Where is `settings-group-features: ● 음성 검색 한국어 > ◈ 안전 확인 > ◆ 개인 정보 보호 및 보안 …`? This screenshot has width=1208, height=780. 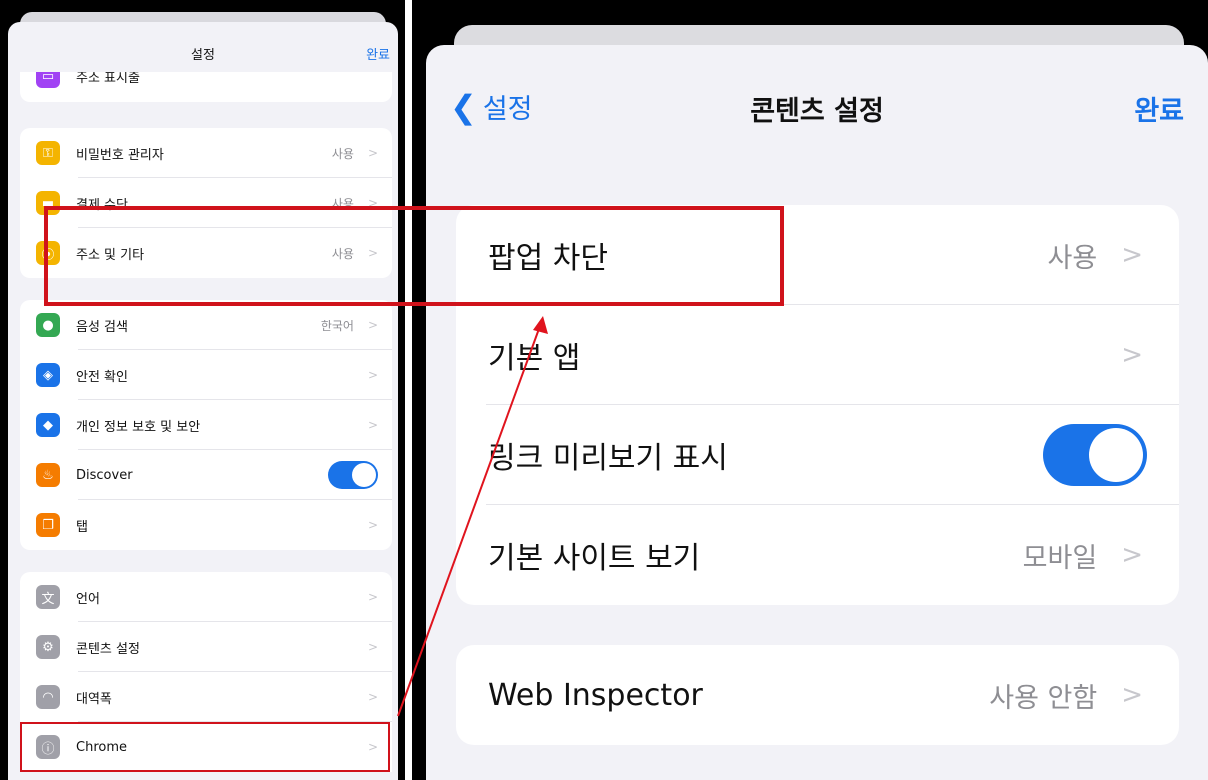 settings-group-features: ● 음성 검색 한국어 > ◈ 안전 확인 > ◆ 개인 정보 보호 및 보안 … is located at coordinates (206, 425).